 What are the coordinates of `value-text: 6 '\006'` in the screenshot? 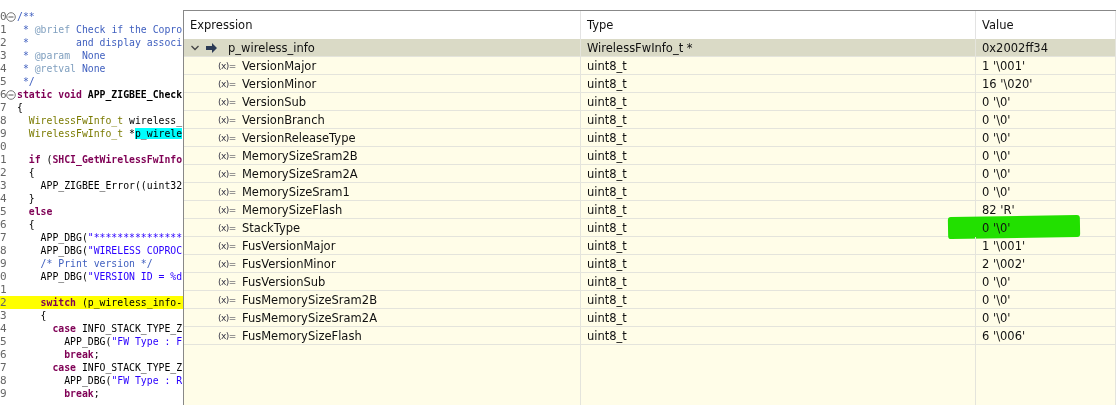 It's located at (1004, 335).